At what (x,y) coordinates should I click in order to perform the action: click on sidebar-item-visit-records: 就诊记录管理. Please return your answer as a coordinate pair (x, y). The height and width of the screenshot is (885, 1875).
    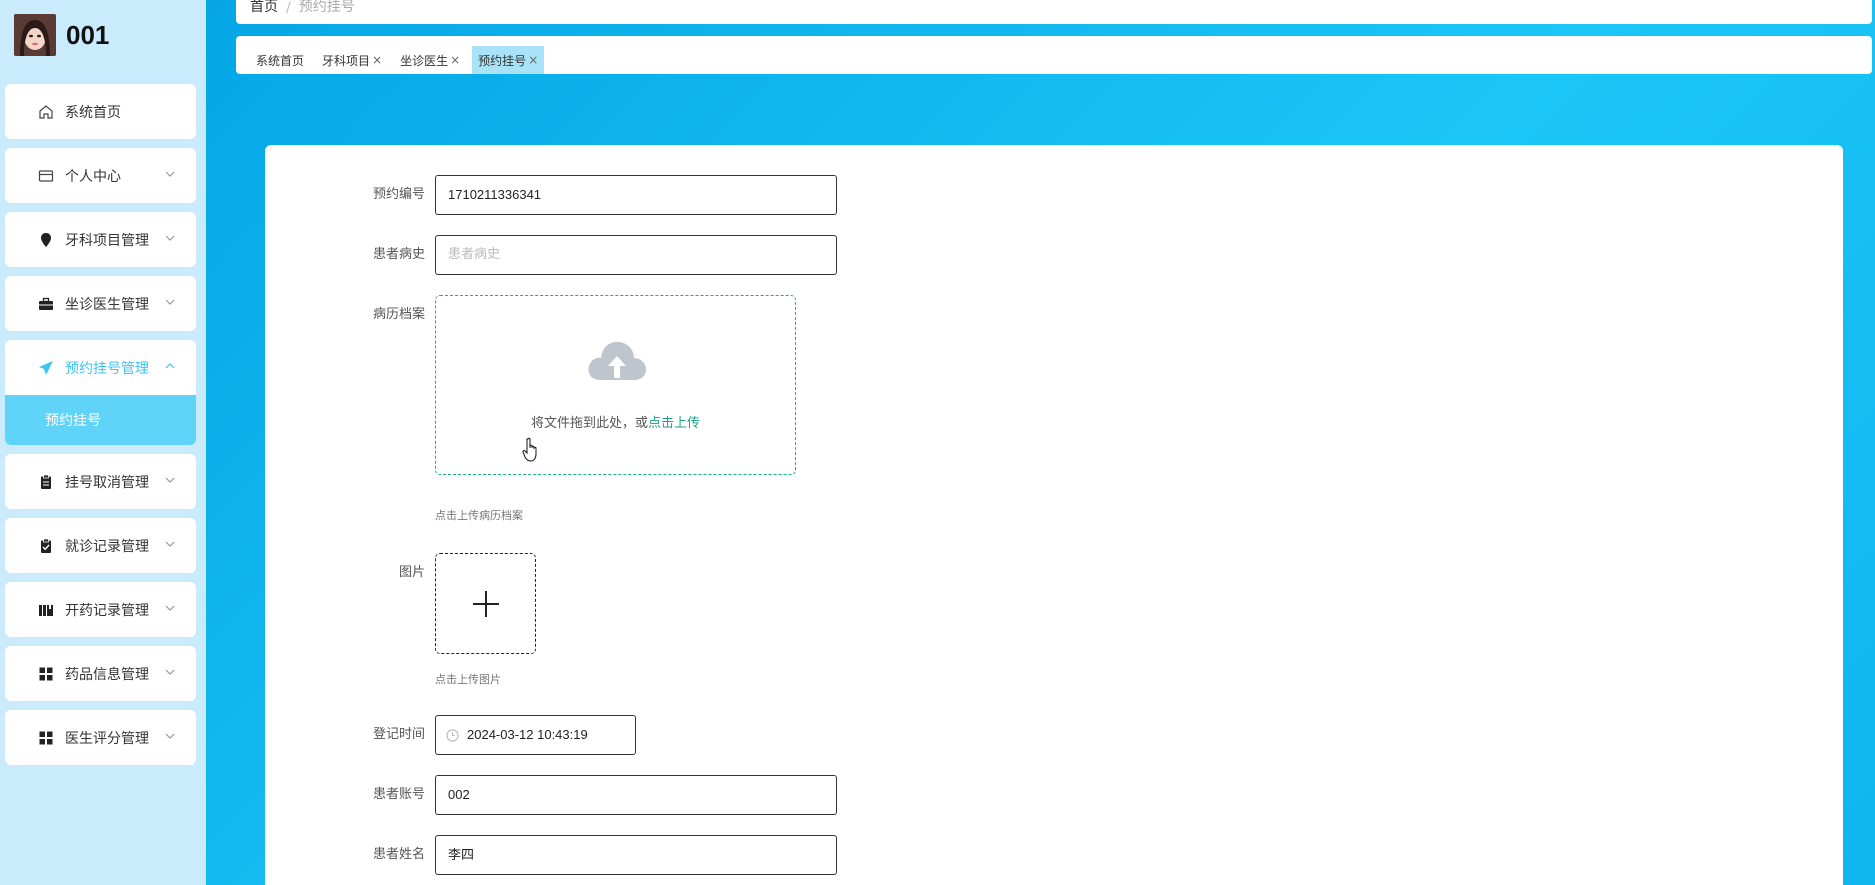
    Looking at the image, I should click on (100, 545).